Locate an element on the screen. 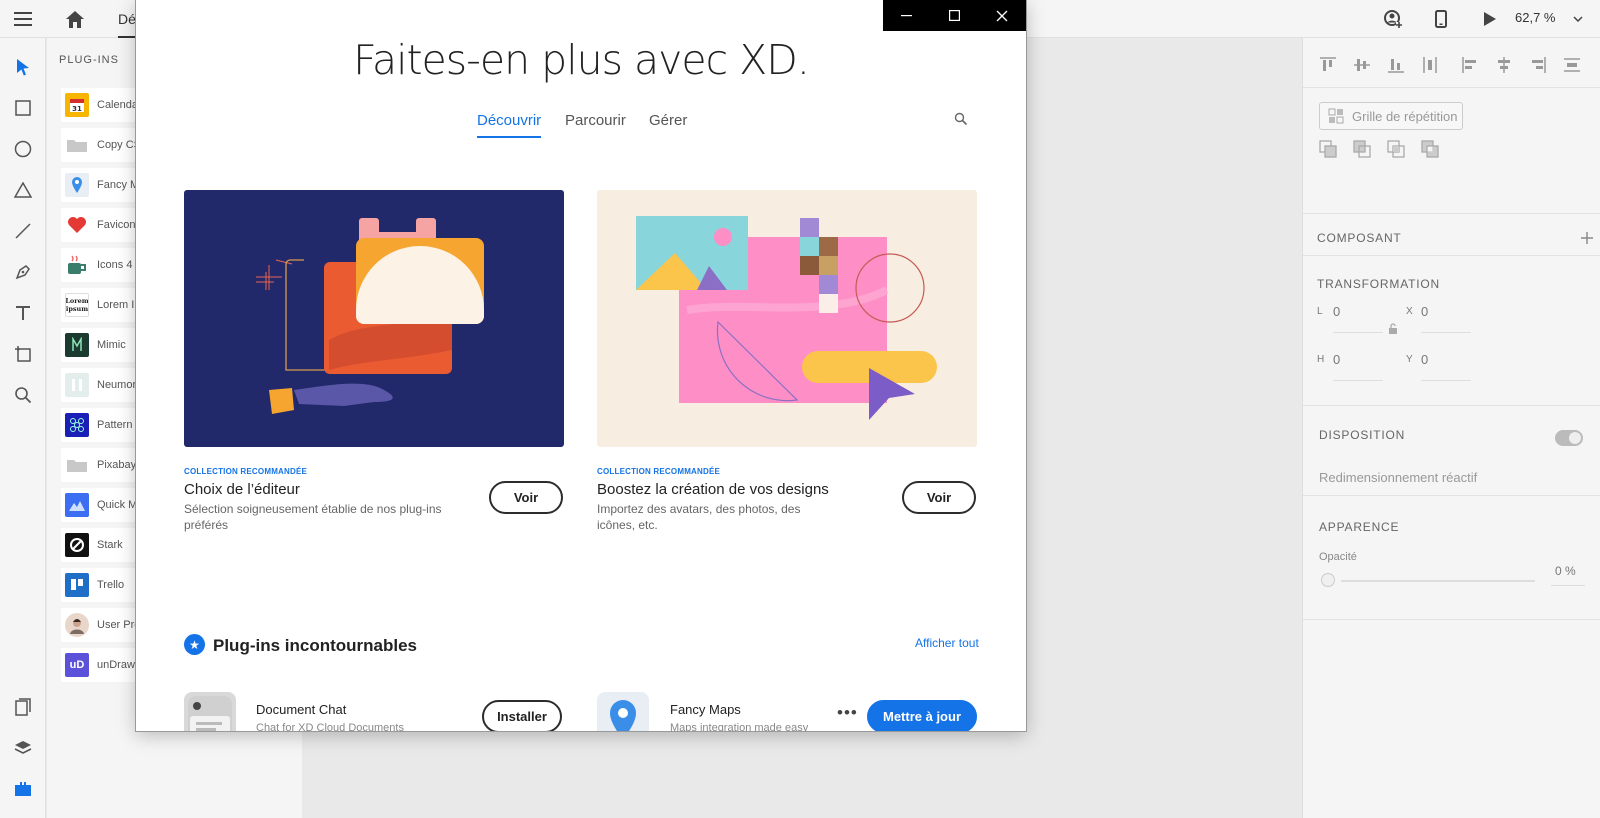  plugin-item-icons4design: Icons 4 Design is located at coordinates (104, 265).